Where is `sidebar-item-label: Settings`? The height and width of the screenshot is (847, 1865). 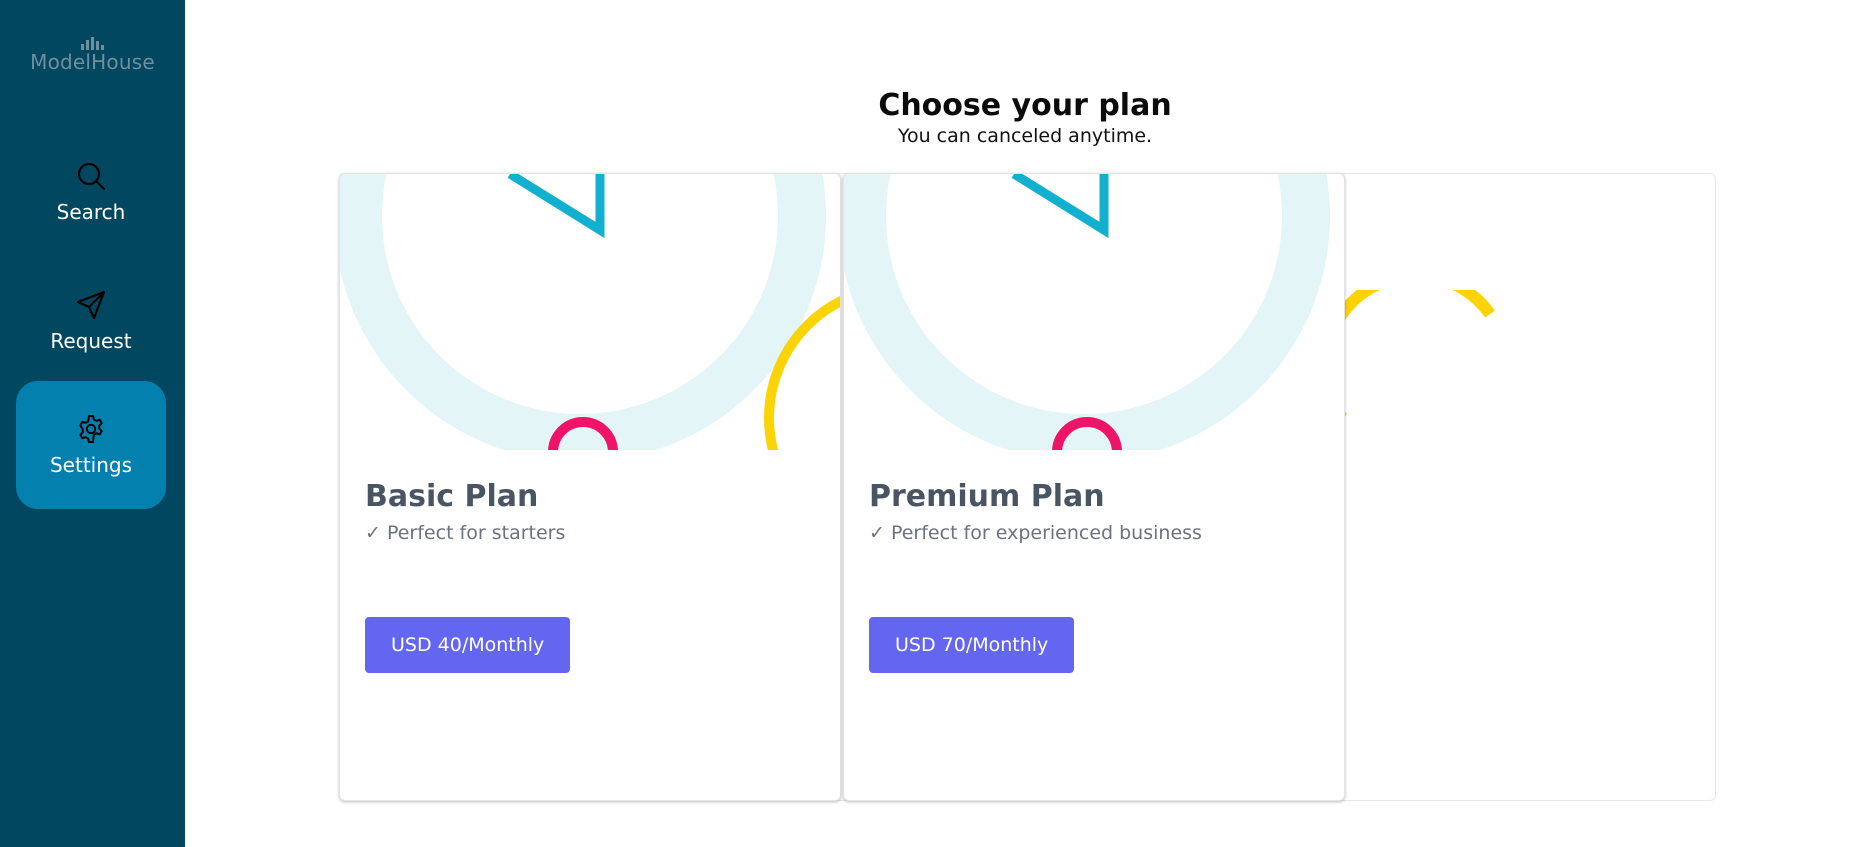 sidebar-item-label: Settings is located at coordinates (91, 465).